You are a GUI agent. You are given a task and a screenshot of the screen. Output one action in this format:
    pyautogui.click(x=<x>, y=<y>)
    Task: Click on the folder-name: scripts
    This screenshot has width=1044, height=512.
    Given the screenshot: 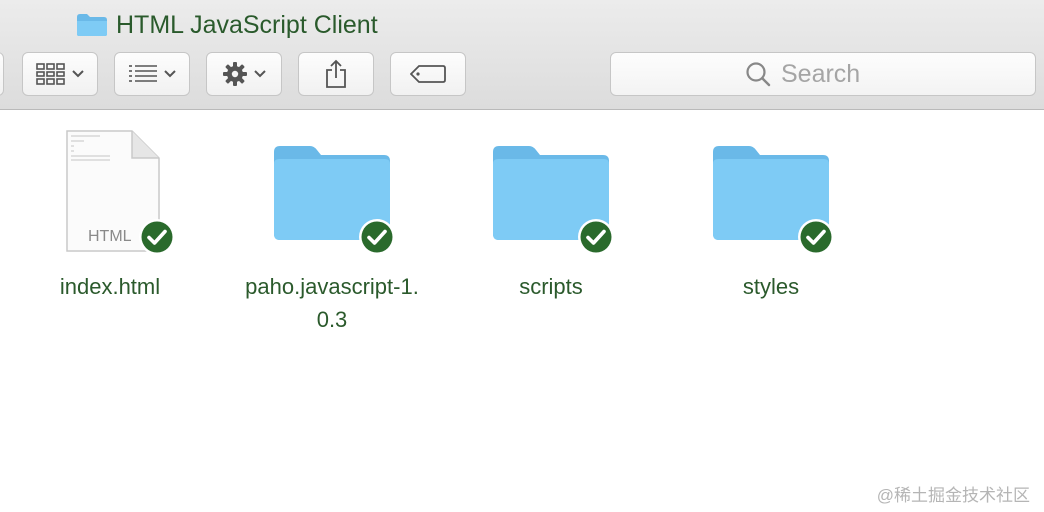 What is the action you would take?
    pyautogui.click(x=551, y=286)
    